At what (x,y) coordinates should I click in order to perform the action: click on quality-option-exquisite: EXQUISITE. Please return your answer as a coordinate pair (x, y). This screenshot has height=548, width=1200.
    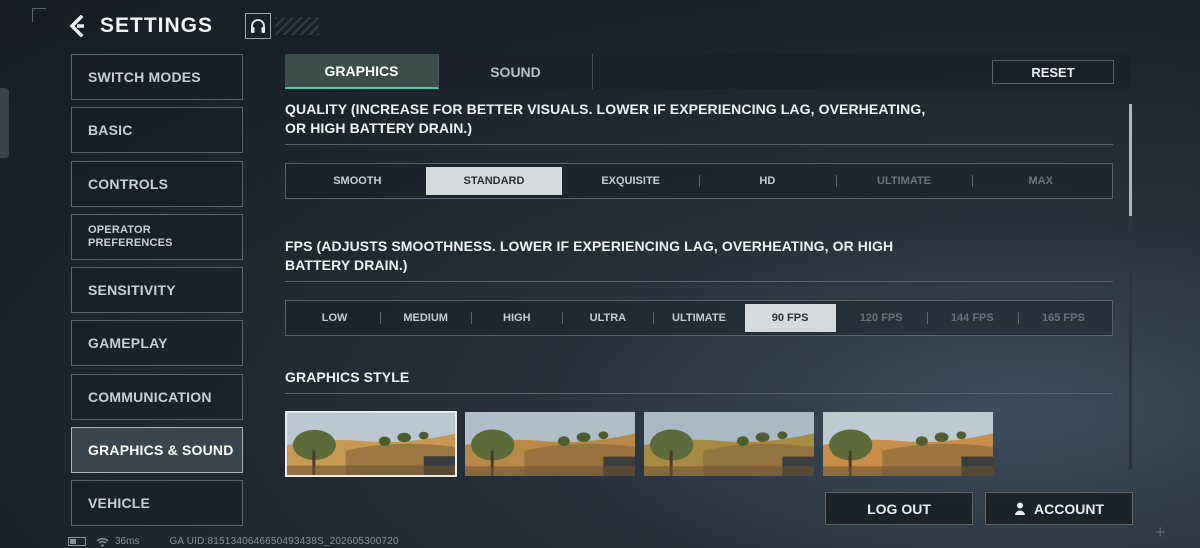
    Looking at the image, I should click on (630, 181).